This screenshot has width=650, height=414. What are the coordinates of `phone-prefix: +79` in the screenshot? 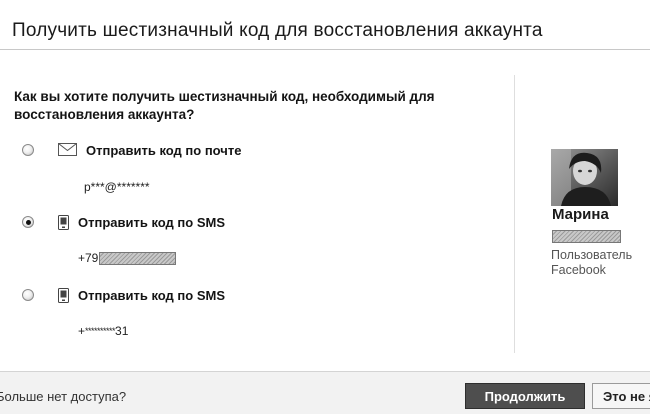 It's located at (88, 258).